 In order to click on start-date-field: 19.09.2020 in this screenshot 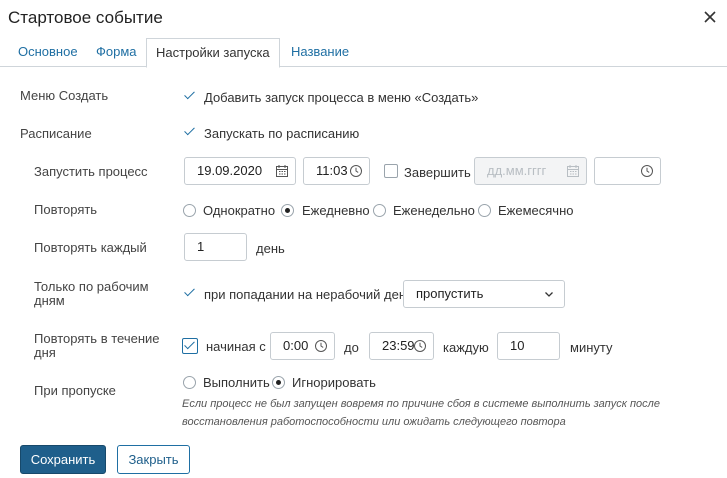, I will do `click(240, 171)`.